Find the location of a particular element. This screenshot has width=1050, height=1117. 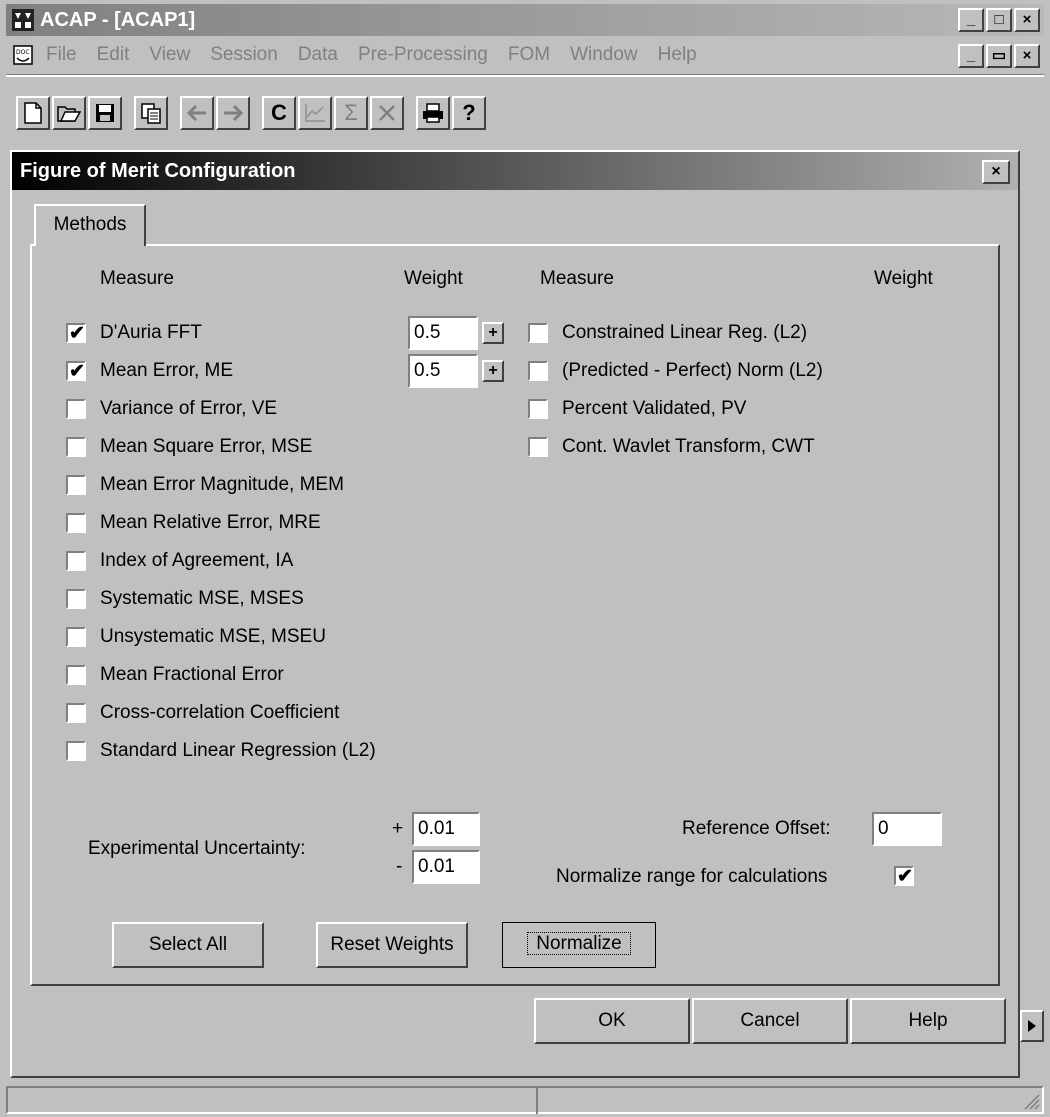

measure-label: Unsystematic MSE, MSEU is located at coordinates (213, 636).